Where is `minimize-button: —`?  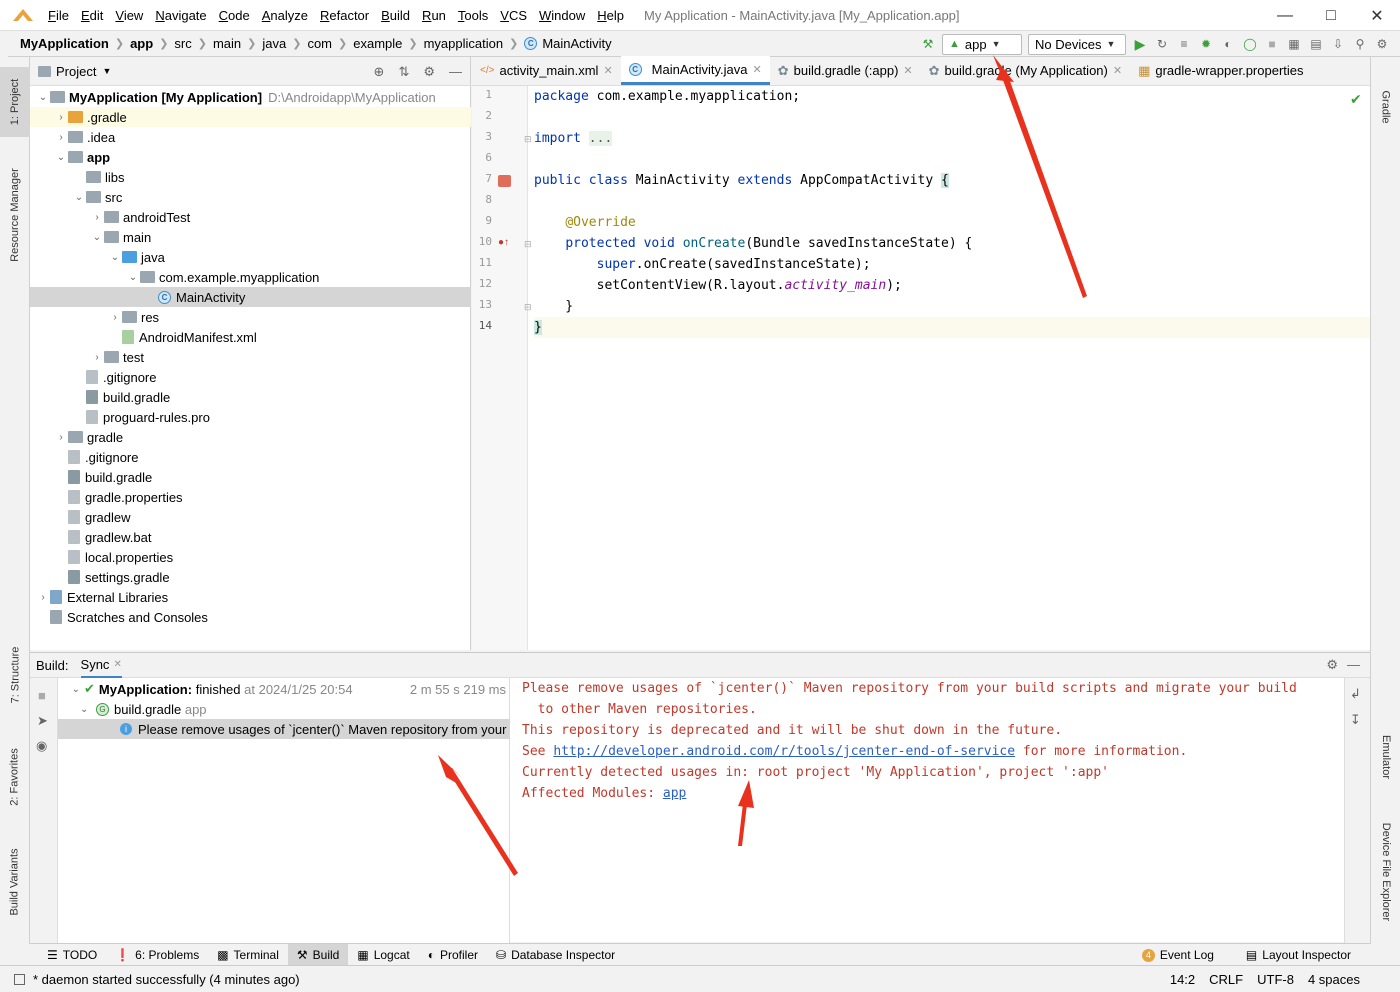
minimize-button: — is located at coordinates (1285, 15).